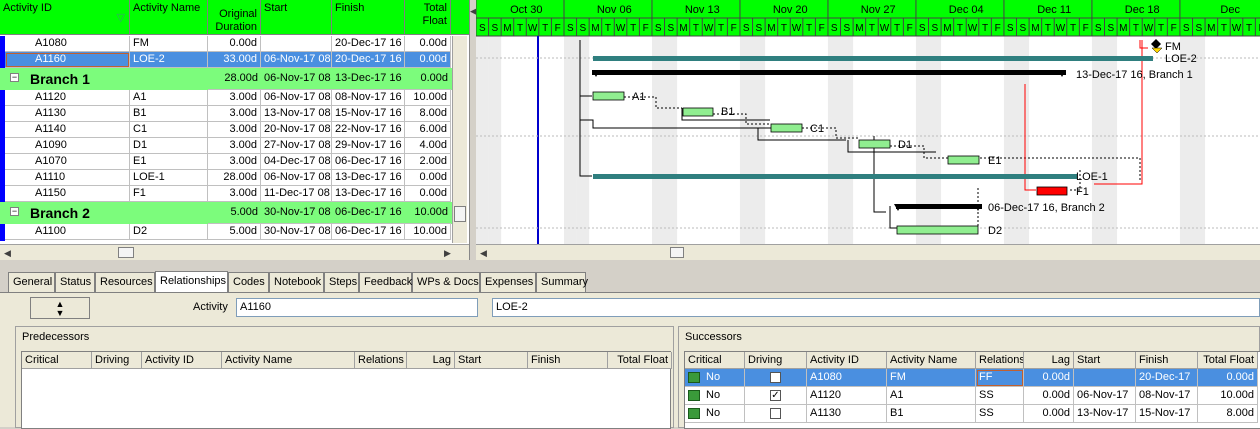  I want to click on cell-float: 6.00d, so click(428, 130).